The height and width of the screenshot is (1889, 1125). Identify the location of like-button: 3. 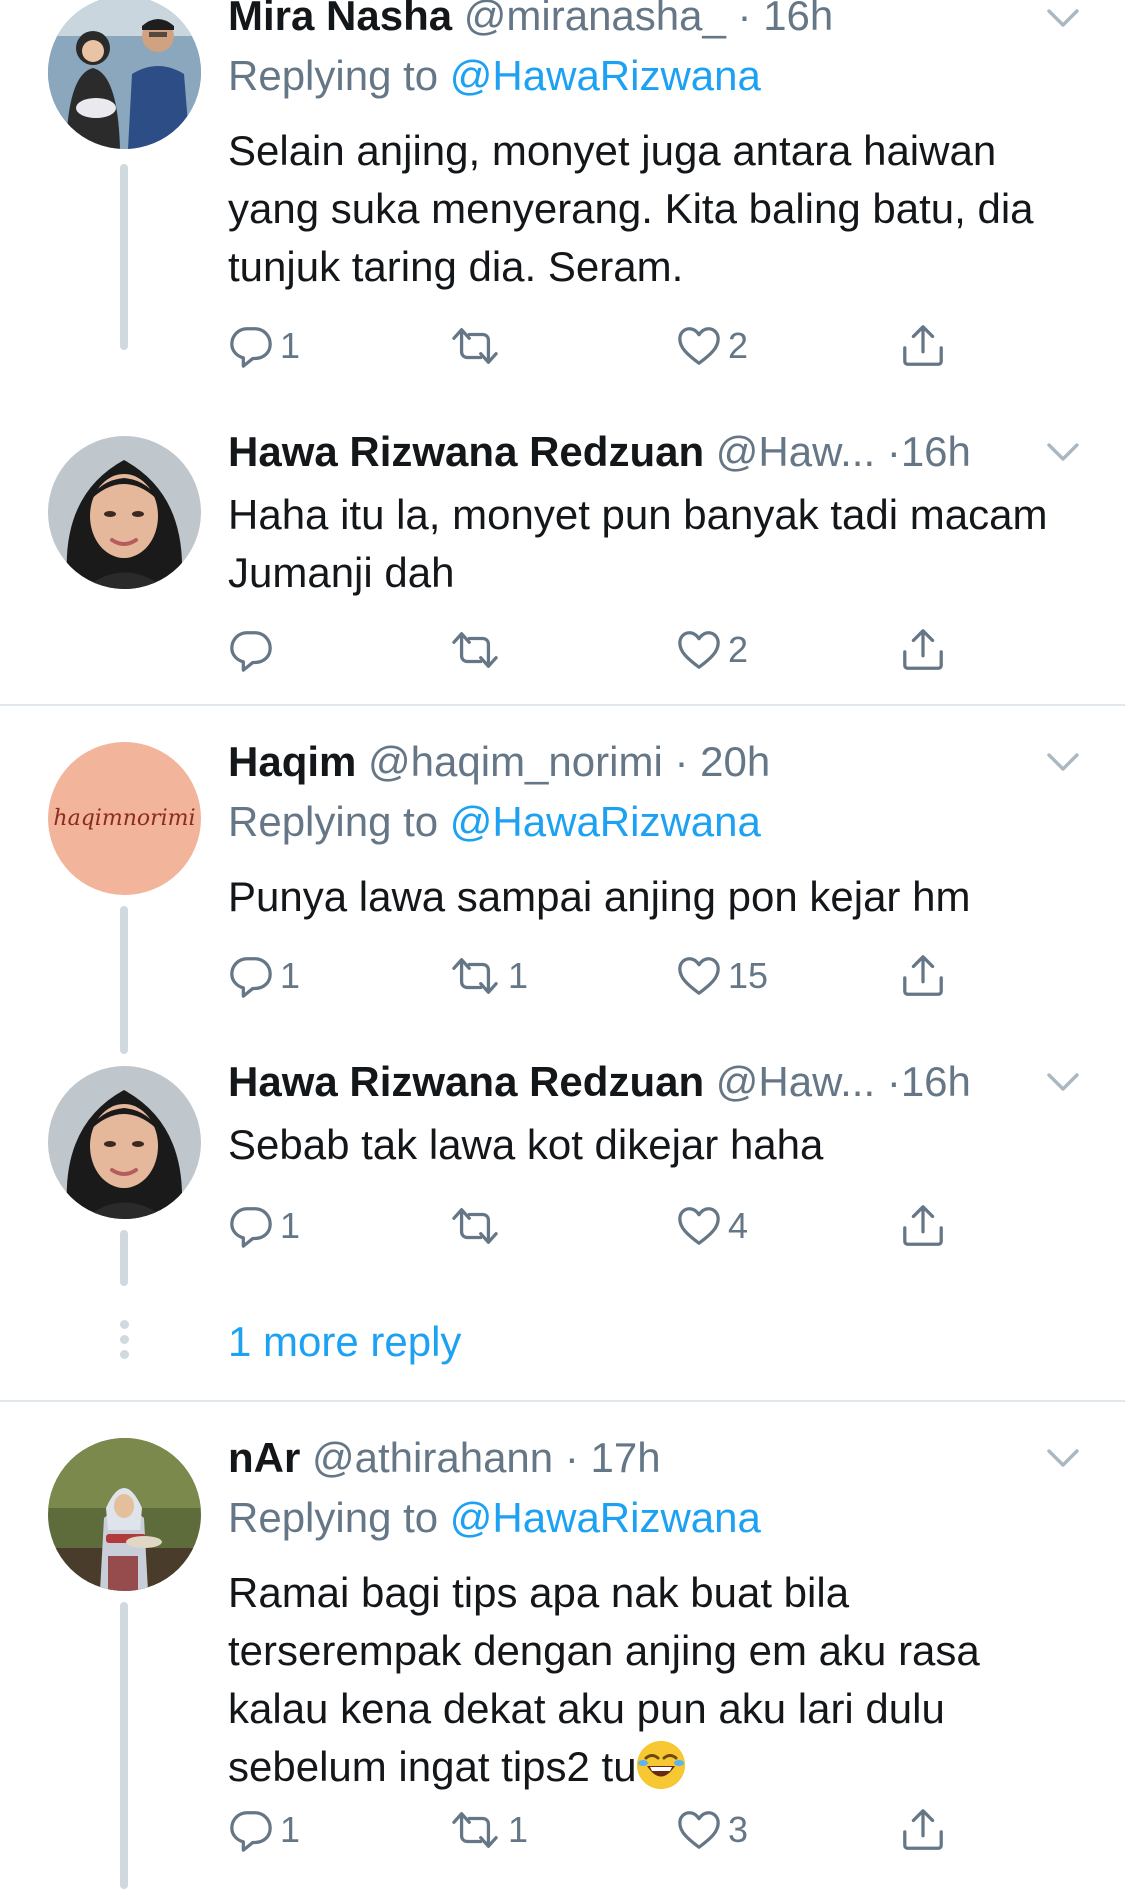
(712, 1830).